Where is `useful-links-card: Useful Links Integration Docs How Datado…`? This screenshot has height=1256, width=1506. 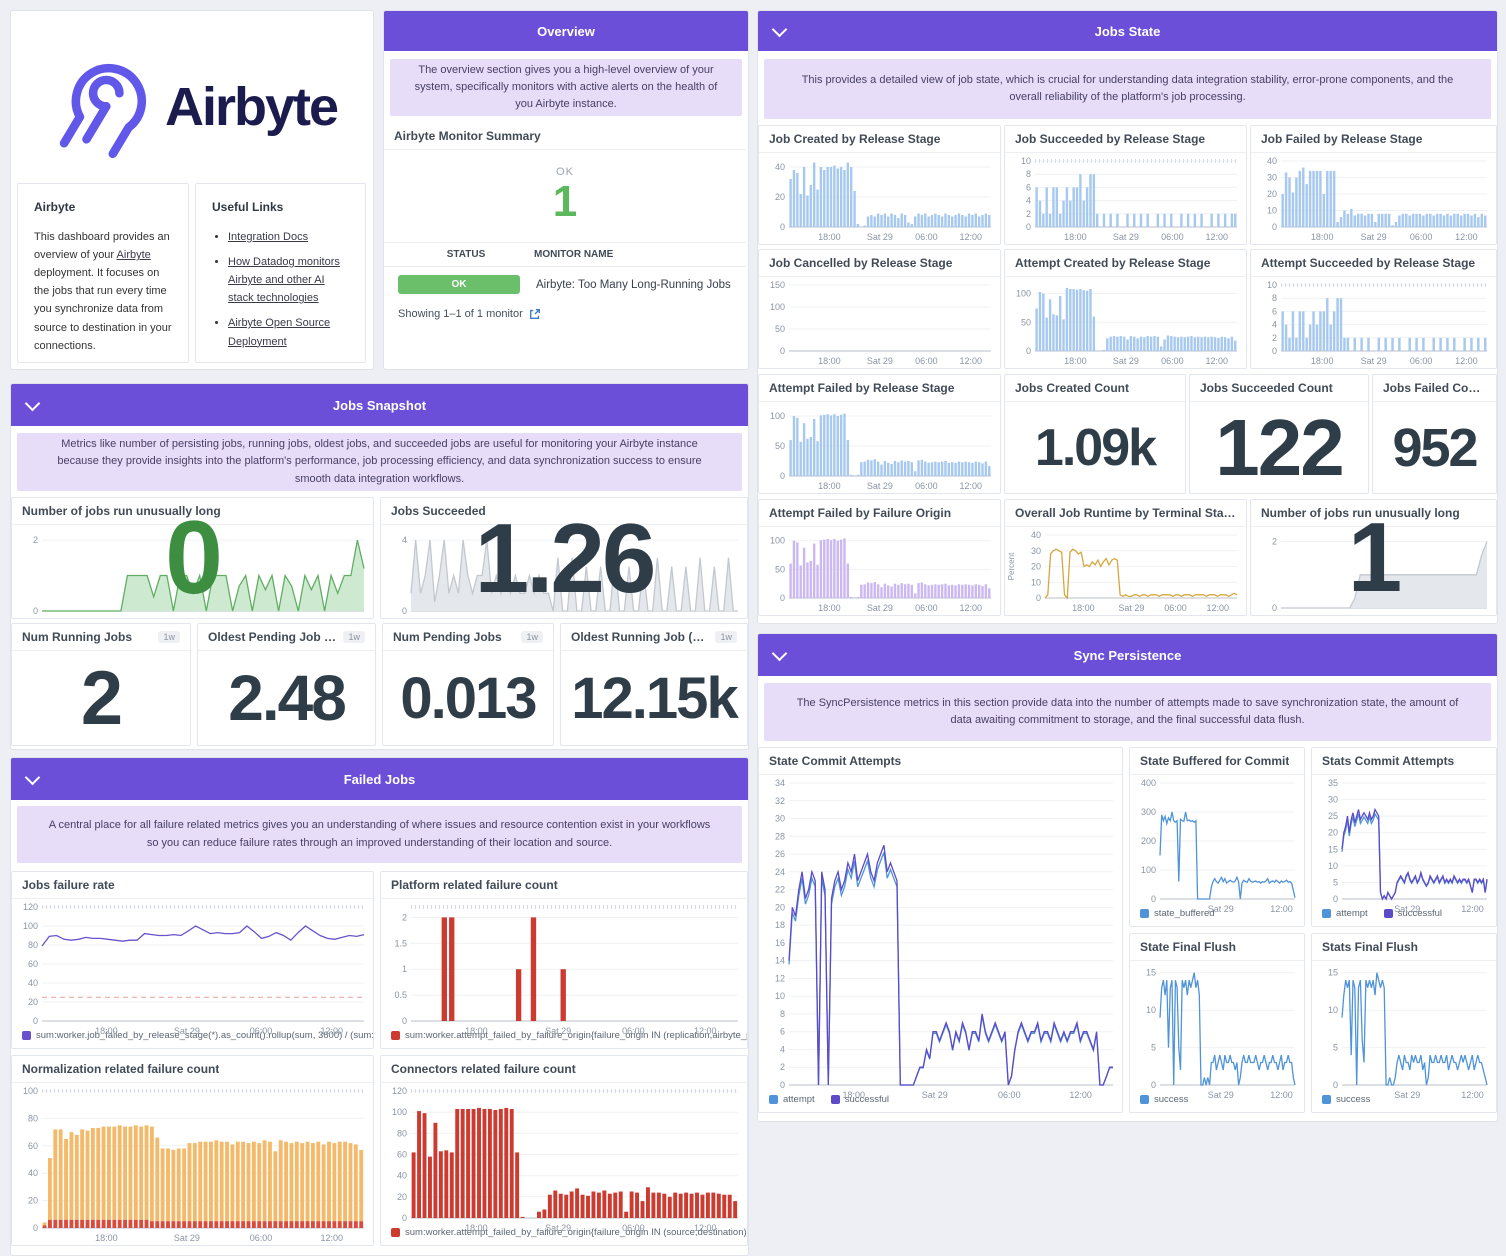
useful-links-card: Useful Links Integration Docs How Datado… is located at coordinates (280, 273).